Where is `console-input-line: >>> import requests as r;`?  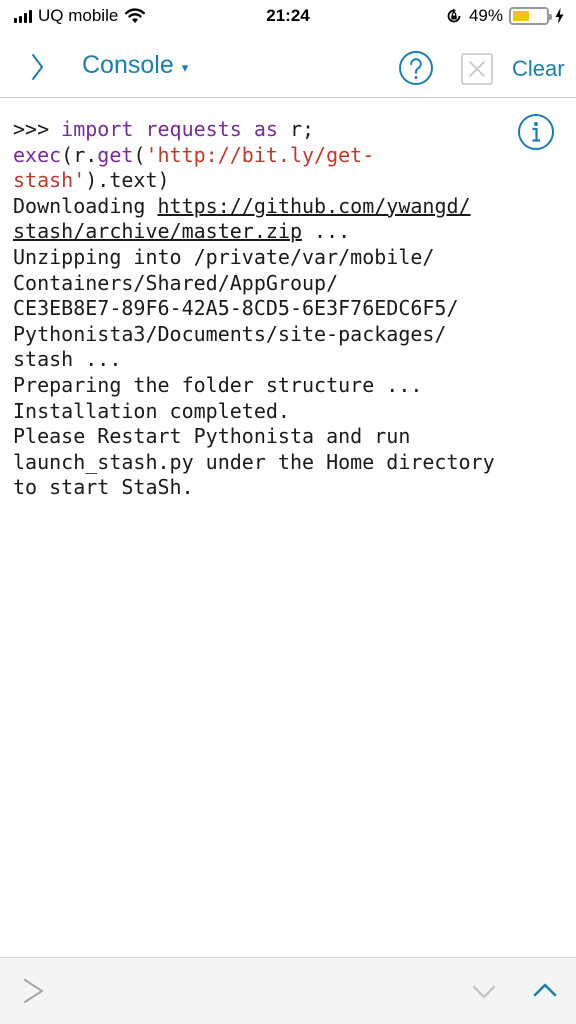
console-input-line: >>> import requests as r; is located at coordinates (285, 130).